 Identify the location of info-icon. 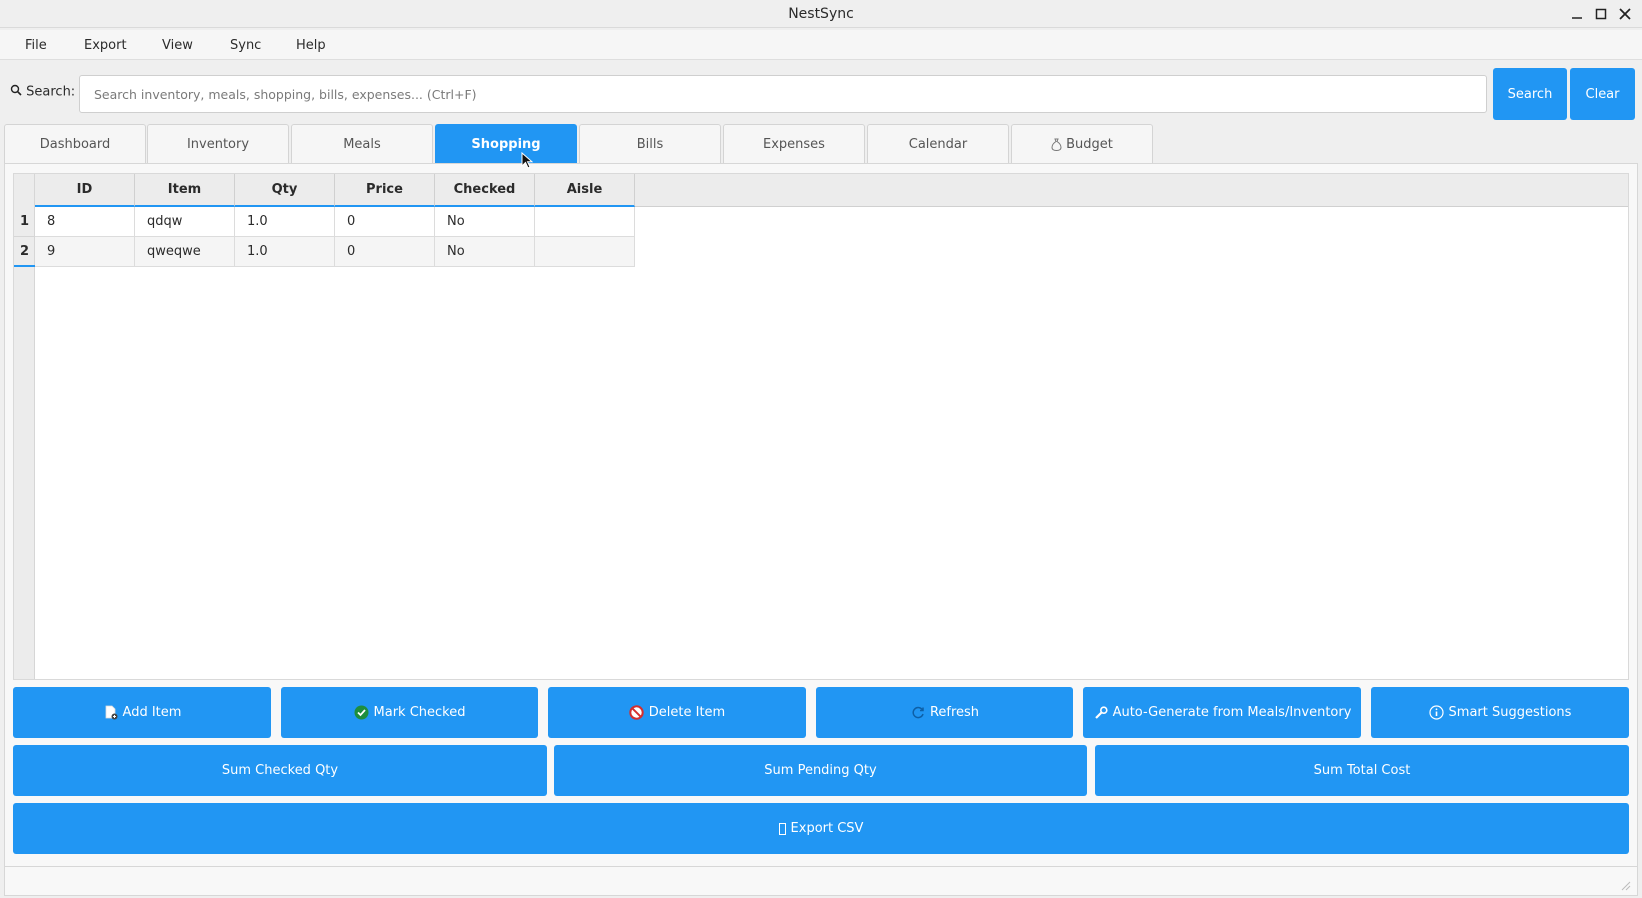
(1437, 713).